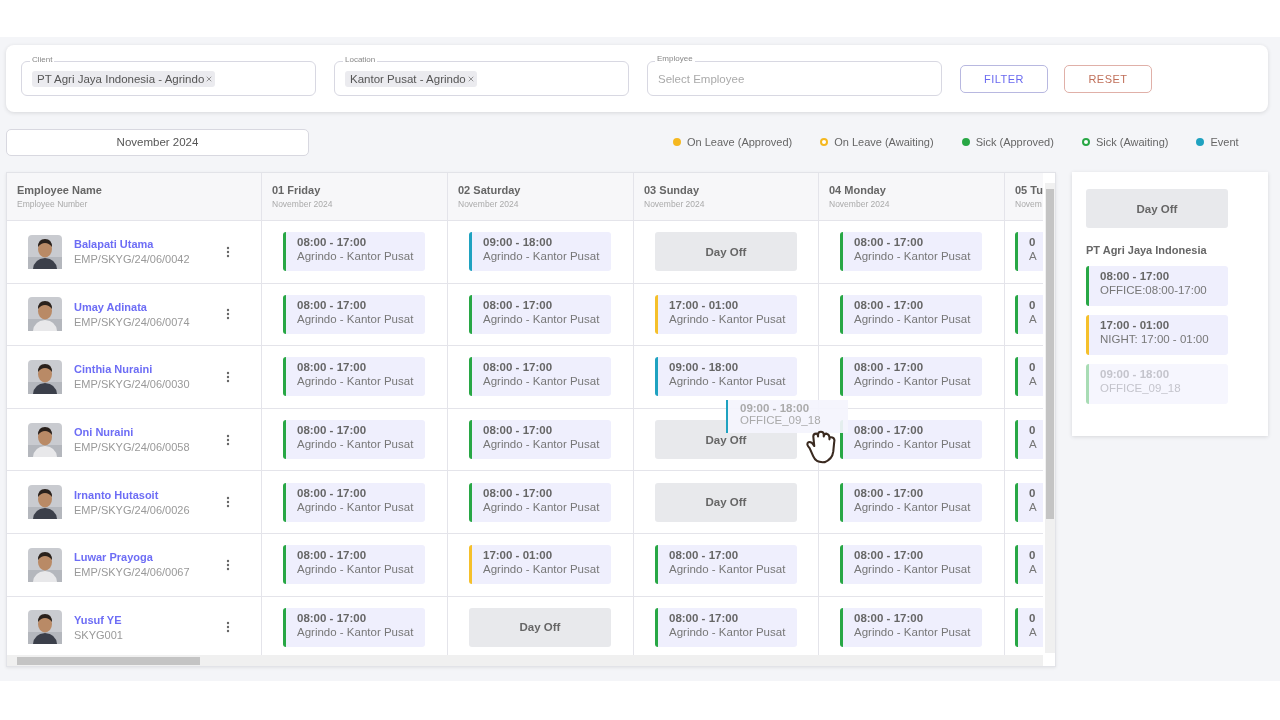  Describe the element at coordinates (144, 306) in the screenshot. I see `employee-name: Umay Adinata` at that location.